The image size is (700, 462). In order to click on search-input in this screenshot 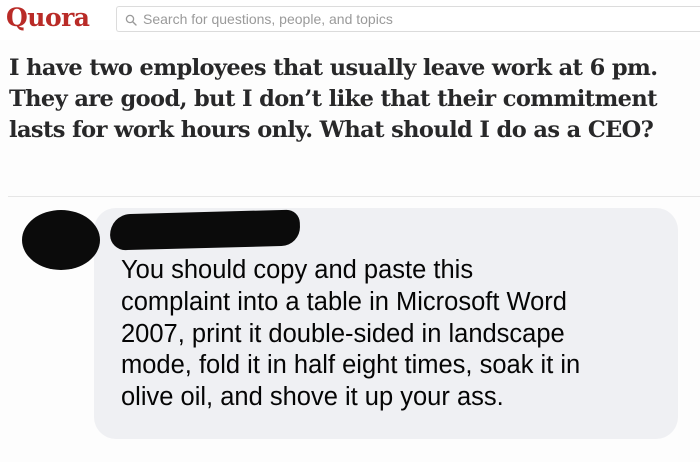, I will do `click(413, 19)`.